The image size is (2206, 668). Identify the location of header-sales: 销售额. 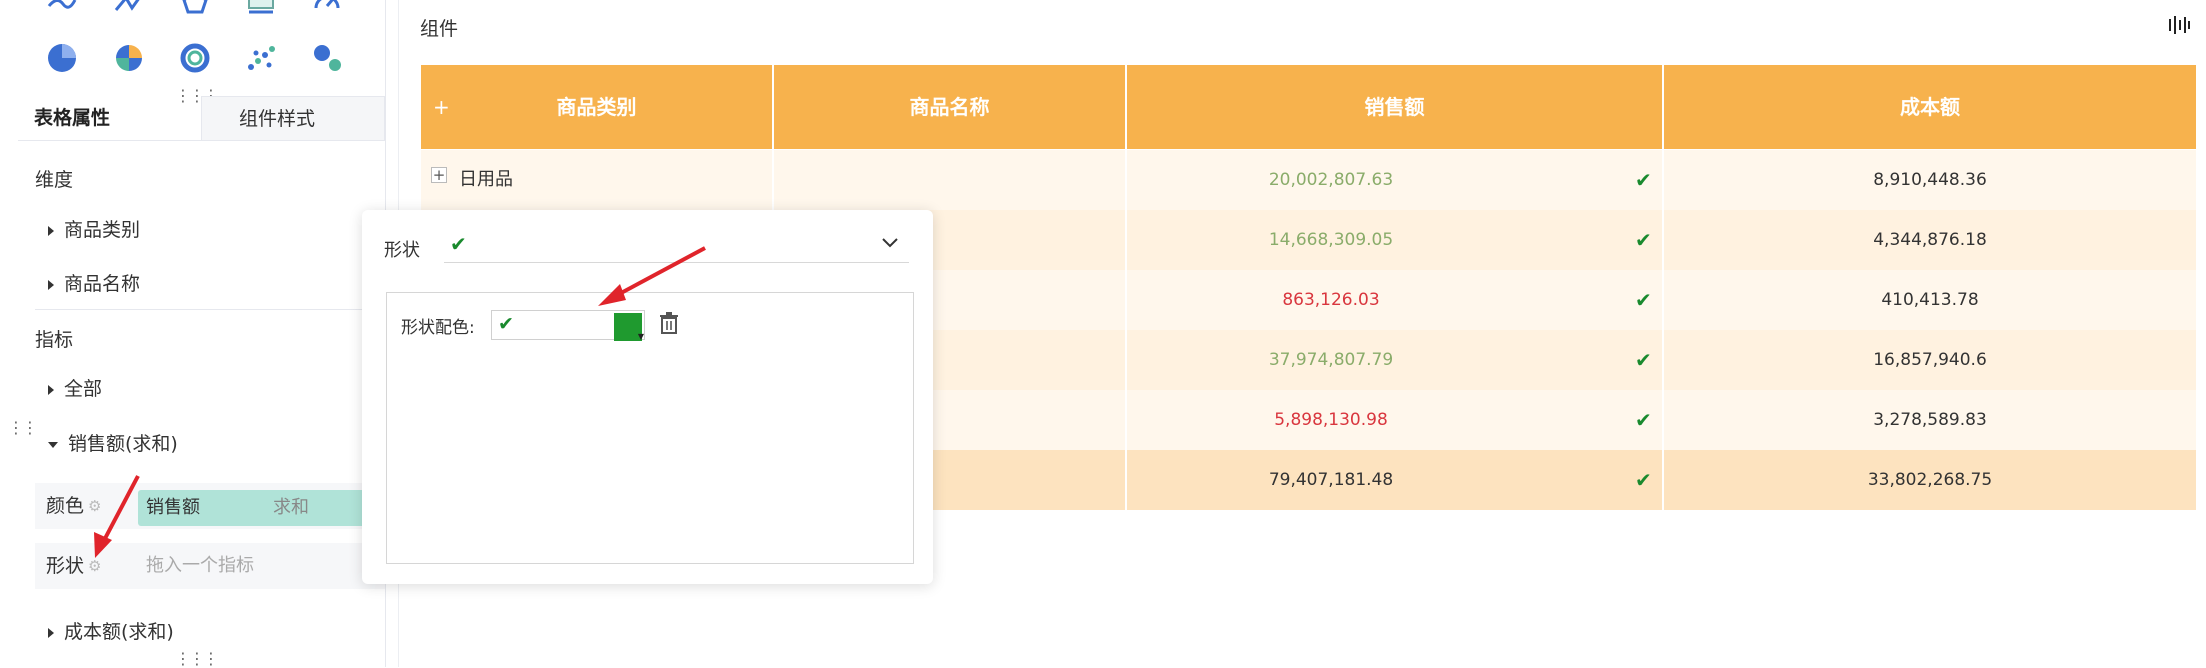
(1394, 107).